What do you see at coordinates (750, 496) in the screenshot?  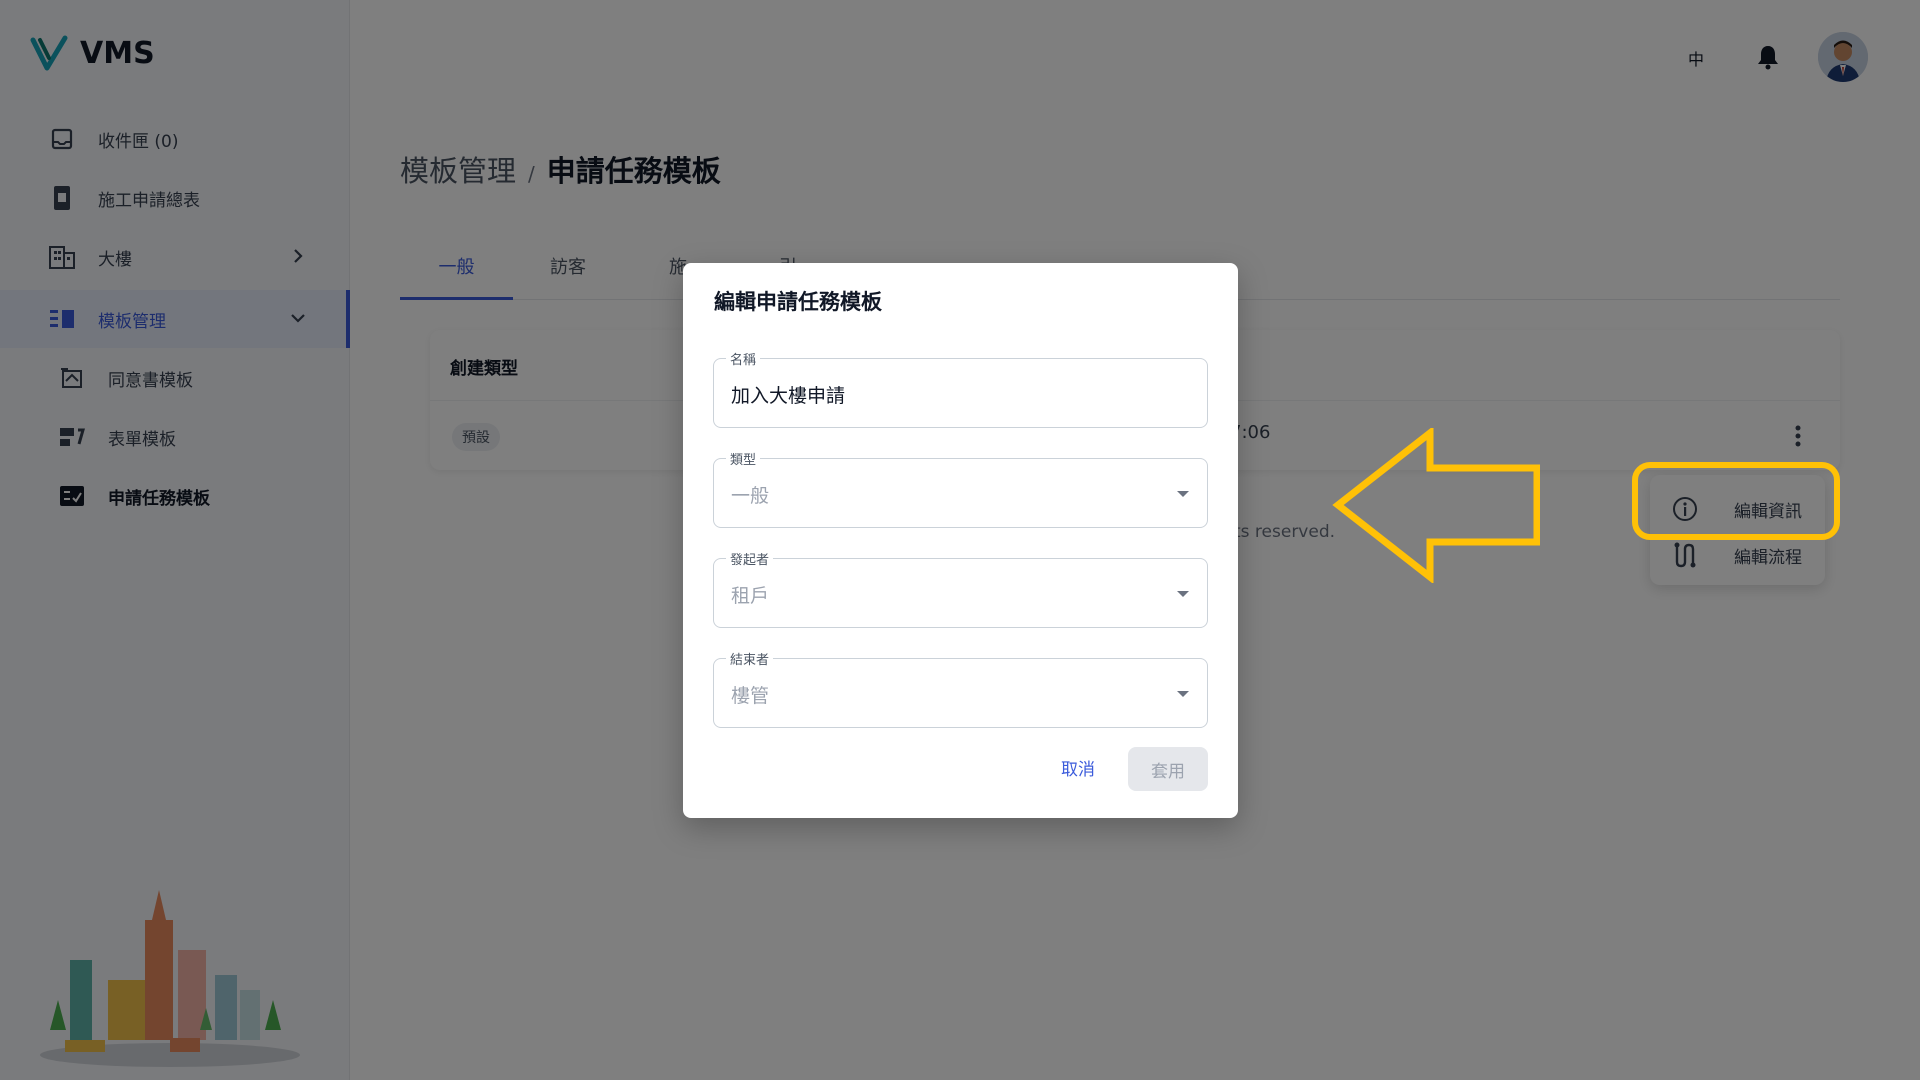 I see `field-value: 一般` at bounding box center [750, 496].